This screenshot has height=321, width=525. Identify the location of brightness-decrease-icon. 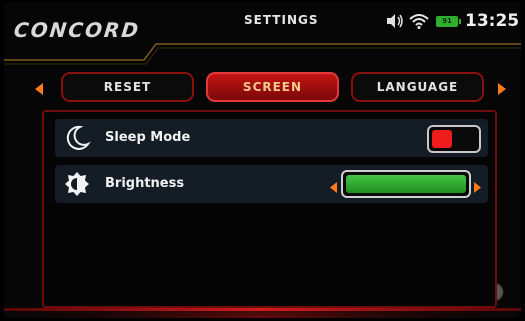
(333, 187).